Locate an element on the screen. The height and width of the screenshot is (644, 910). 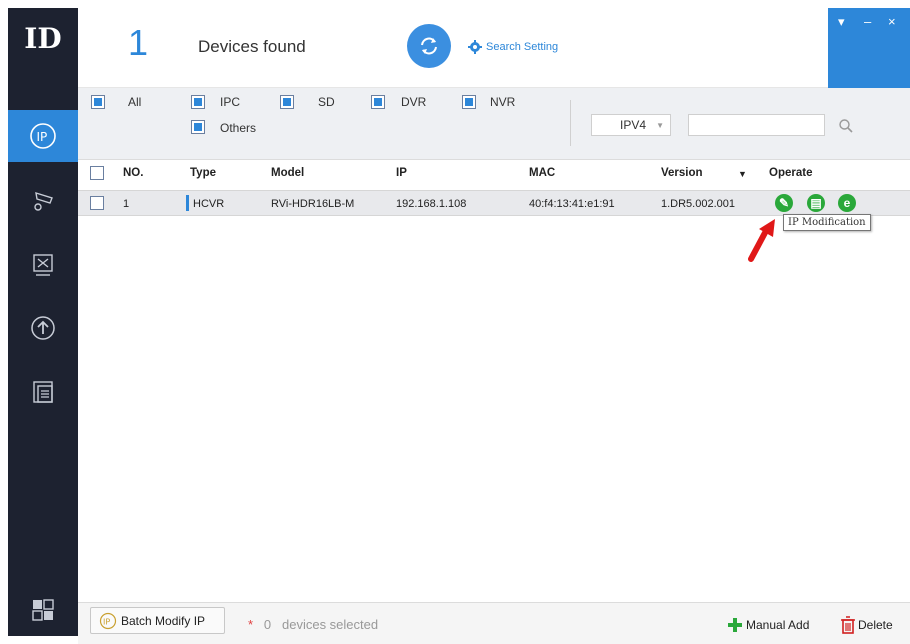
filter-sd-checkbox is located at coordinates (287, 102).